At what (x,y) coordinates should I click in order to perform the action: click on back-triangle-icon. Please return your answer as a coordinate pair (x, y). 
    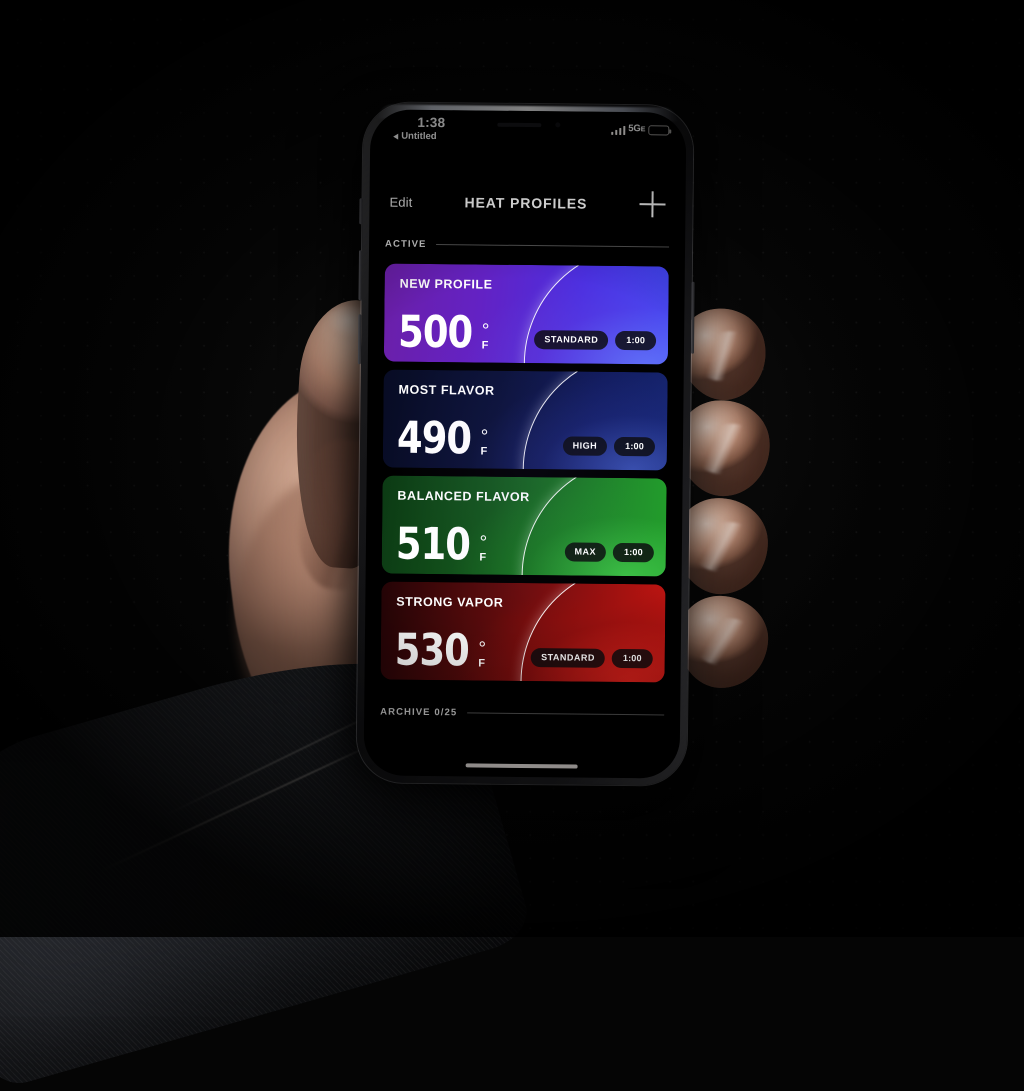
    Looking at the image, I should click on (396, 136).